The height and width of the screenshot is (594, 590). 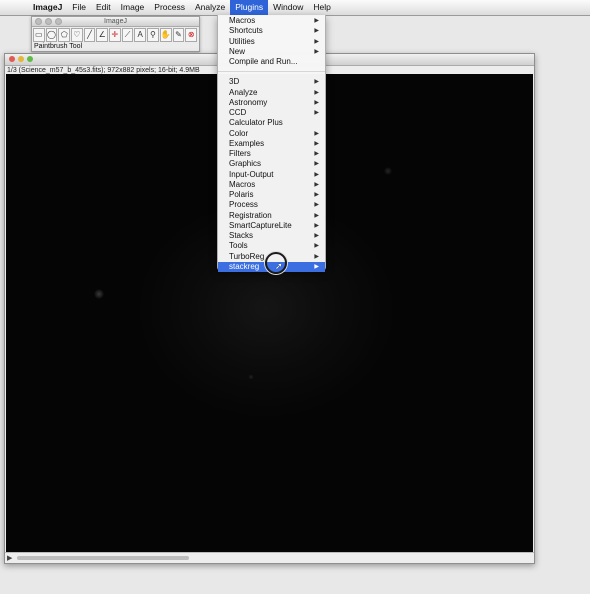 What do you see at coordinates (321, 7) in the screenshot?
I see `menu-help: Help` at bounding box center [321, 7].